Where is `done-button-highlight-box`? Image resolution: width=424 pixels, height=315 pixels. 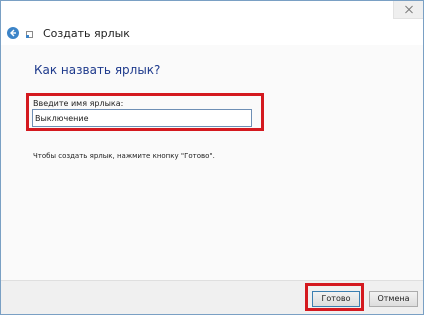 done-button-highlight-box is located at coordinates (334, 297).